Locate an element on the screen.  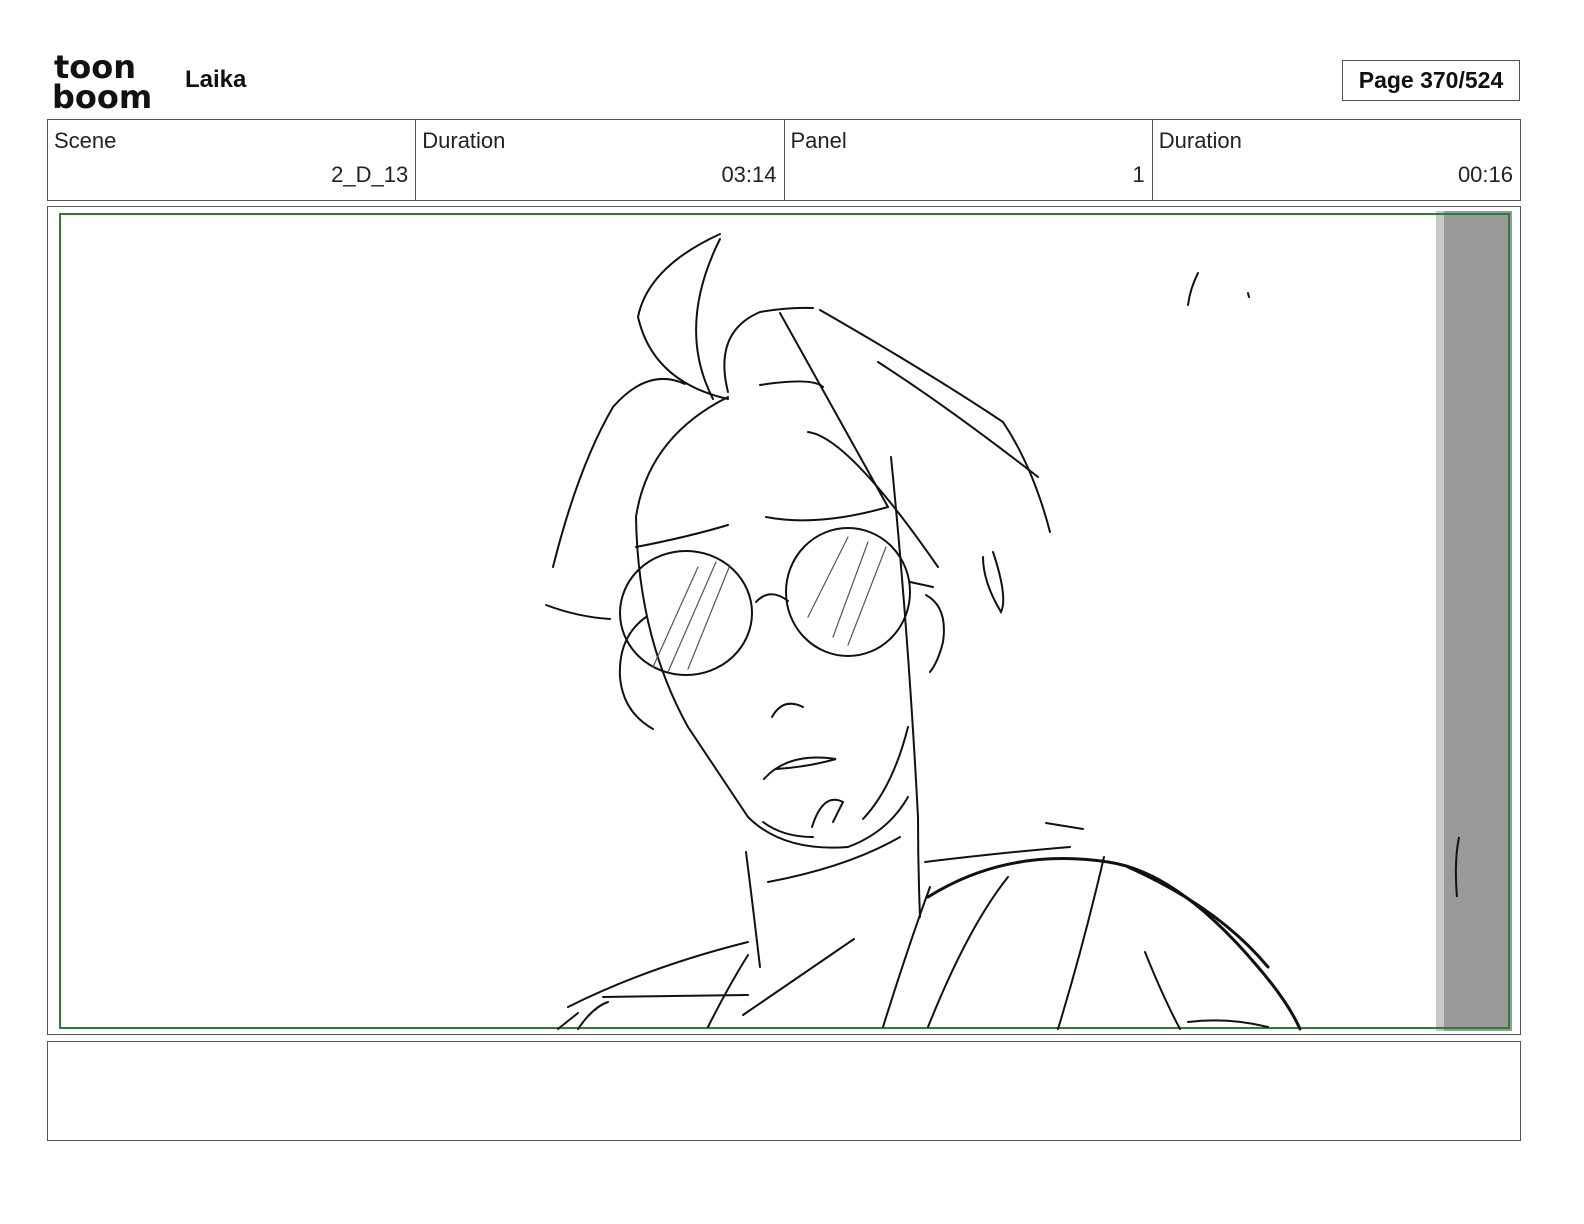
scene-duration-label: Duration is located at coordinates (464, 140).